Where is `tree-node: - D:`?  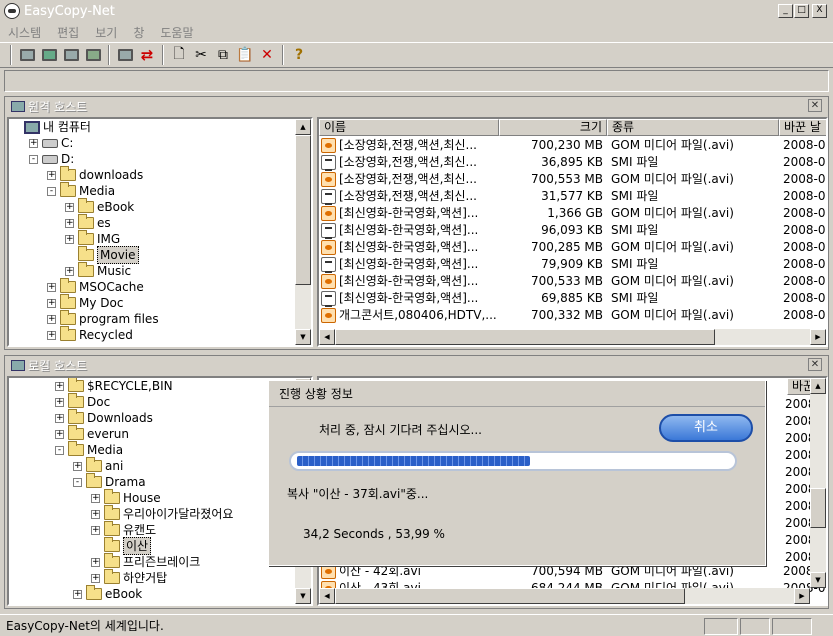
tree-node: - D: is located at coordinates (51, 159).